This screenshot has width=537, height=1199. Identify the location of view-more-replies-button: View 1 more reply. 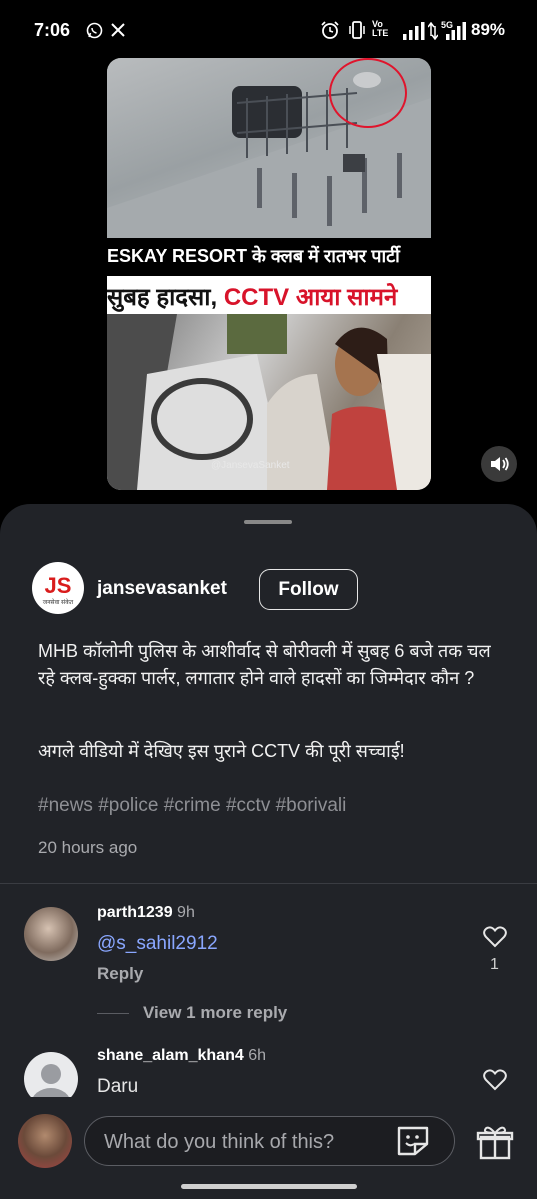
(215, 1013).